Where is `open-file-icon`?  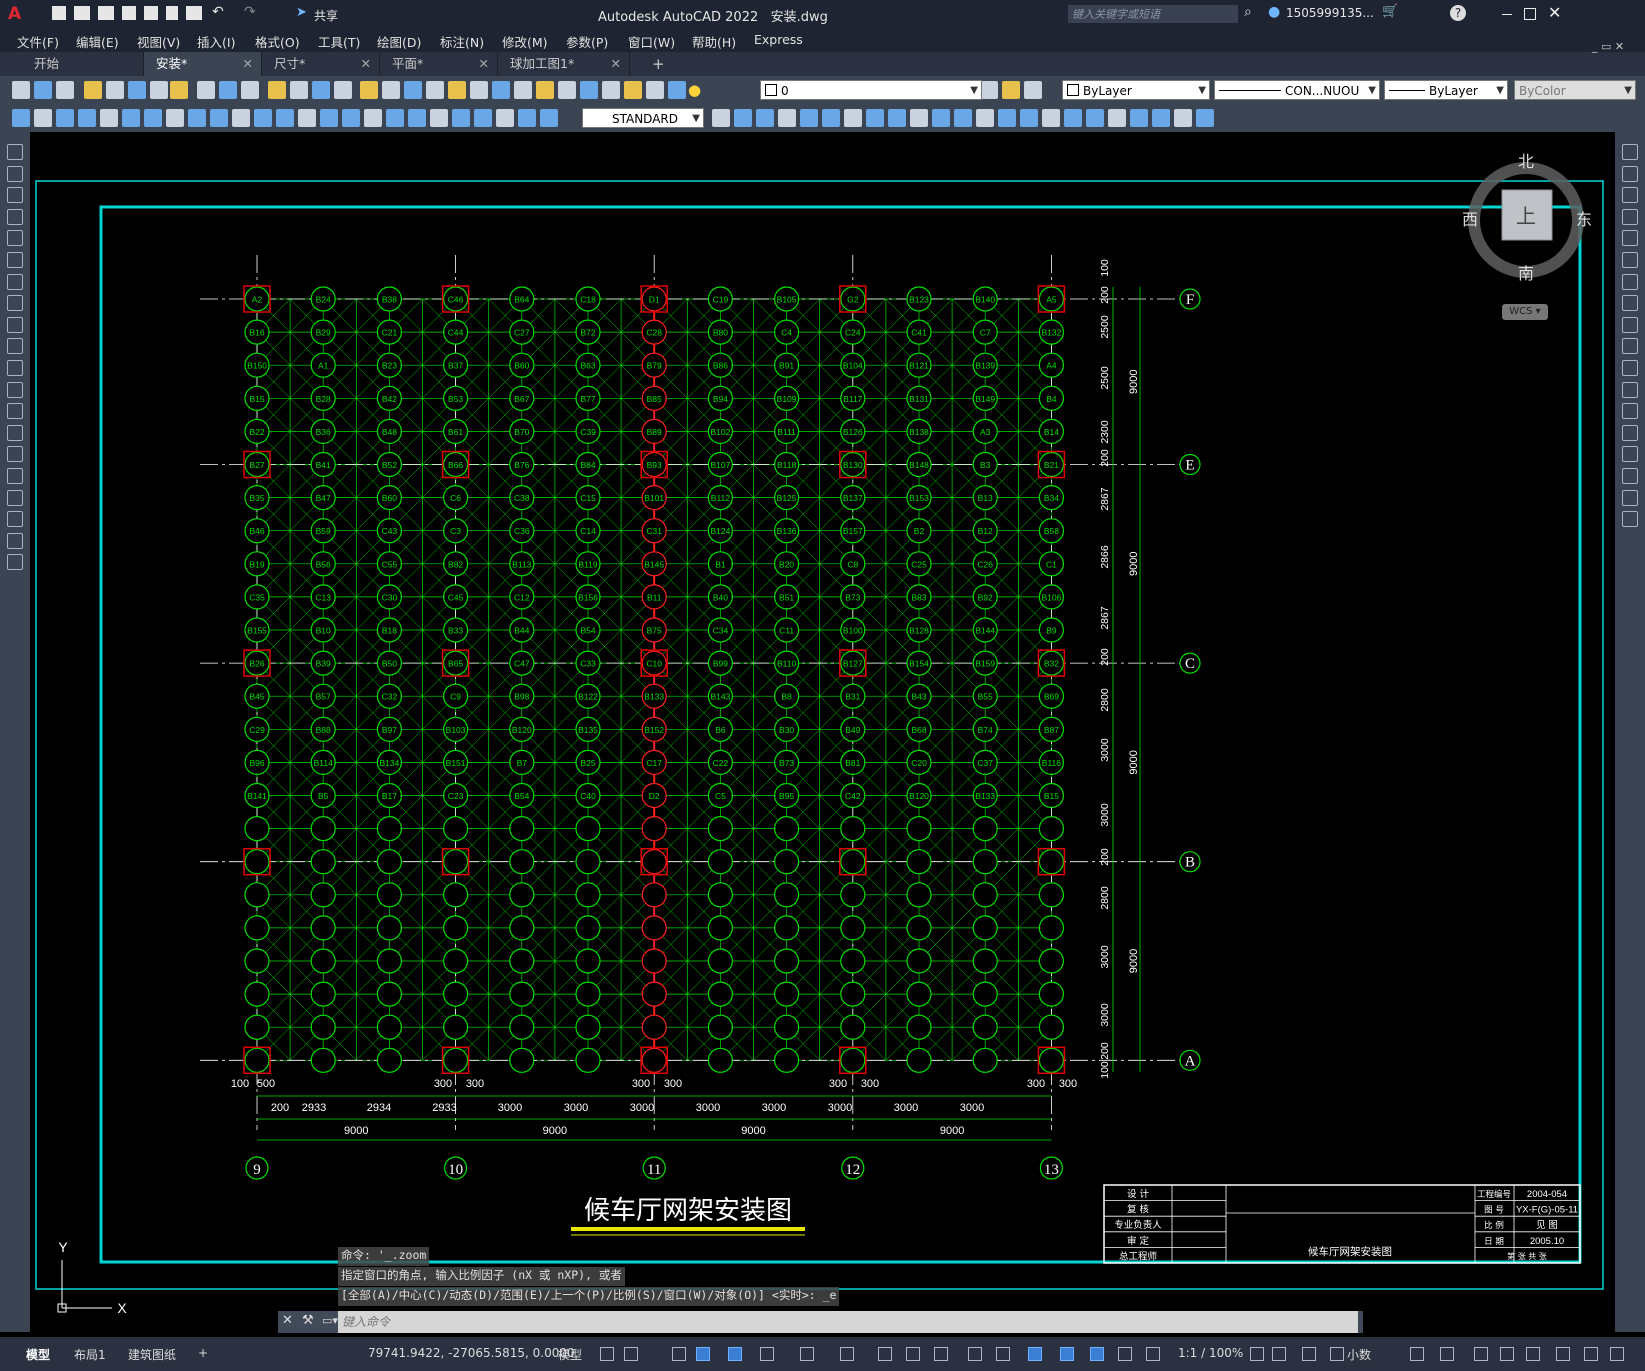
open-file-icon is located at coordinates (82, 13).